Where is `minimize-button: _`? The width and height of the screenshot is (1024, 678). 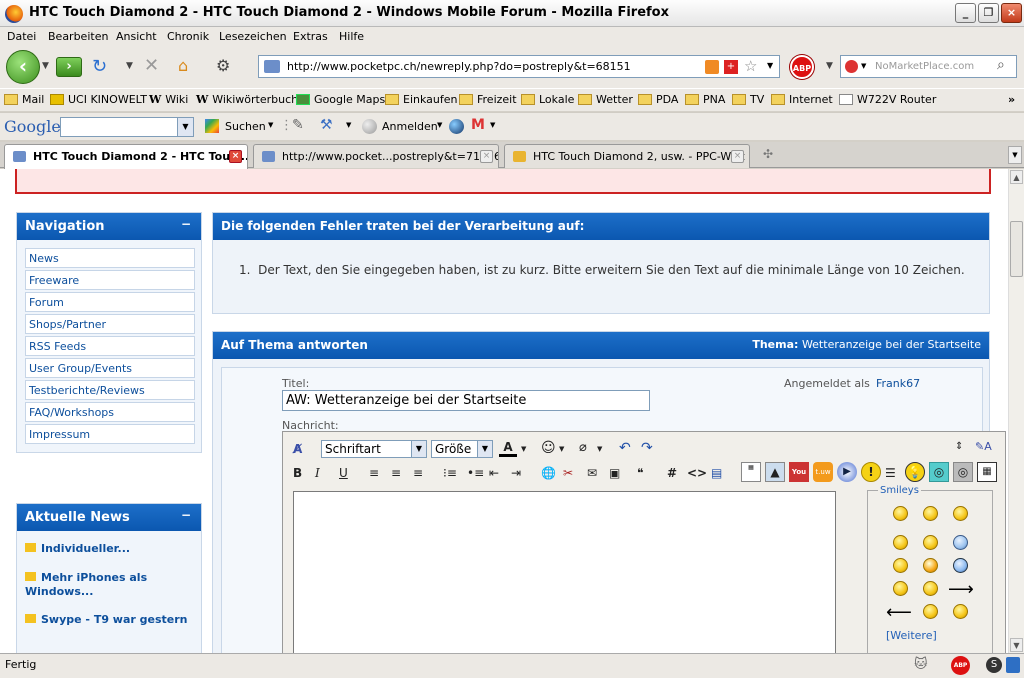
minimize-button: _ is located at coordinates (965, 13).